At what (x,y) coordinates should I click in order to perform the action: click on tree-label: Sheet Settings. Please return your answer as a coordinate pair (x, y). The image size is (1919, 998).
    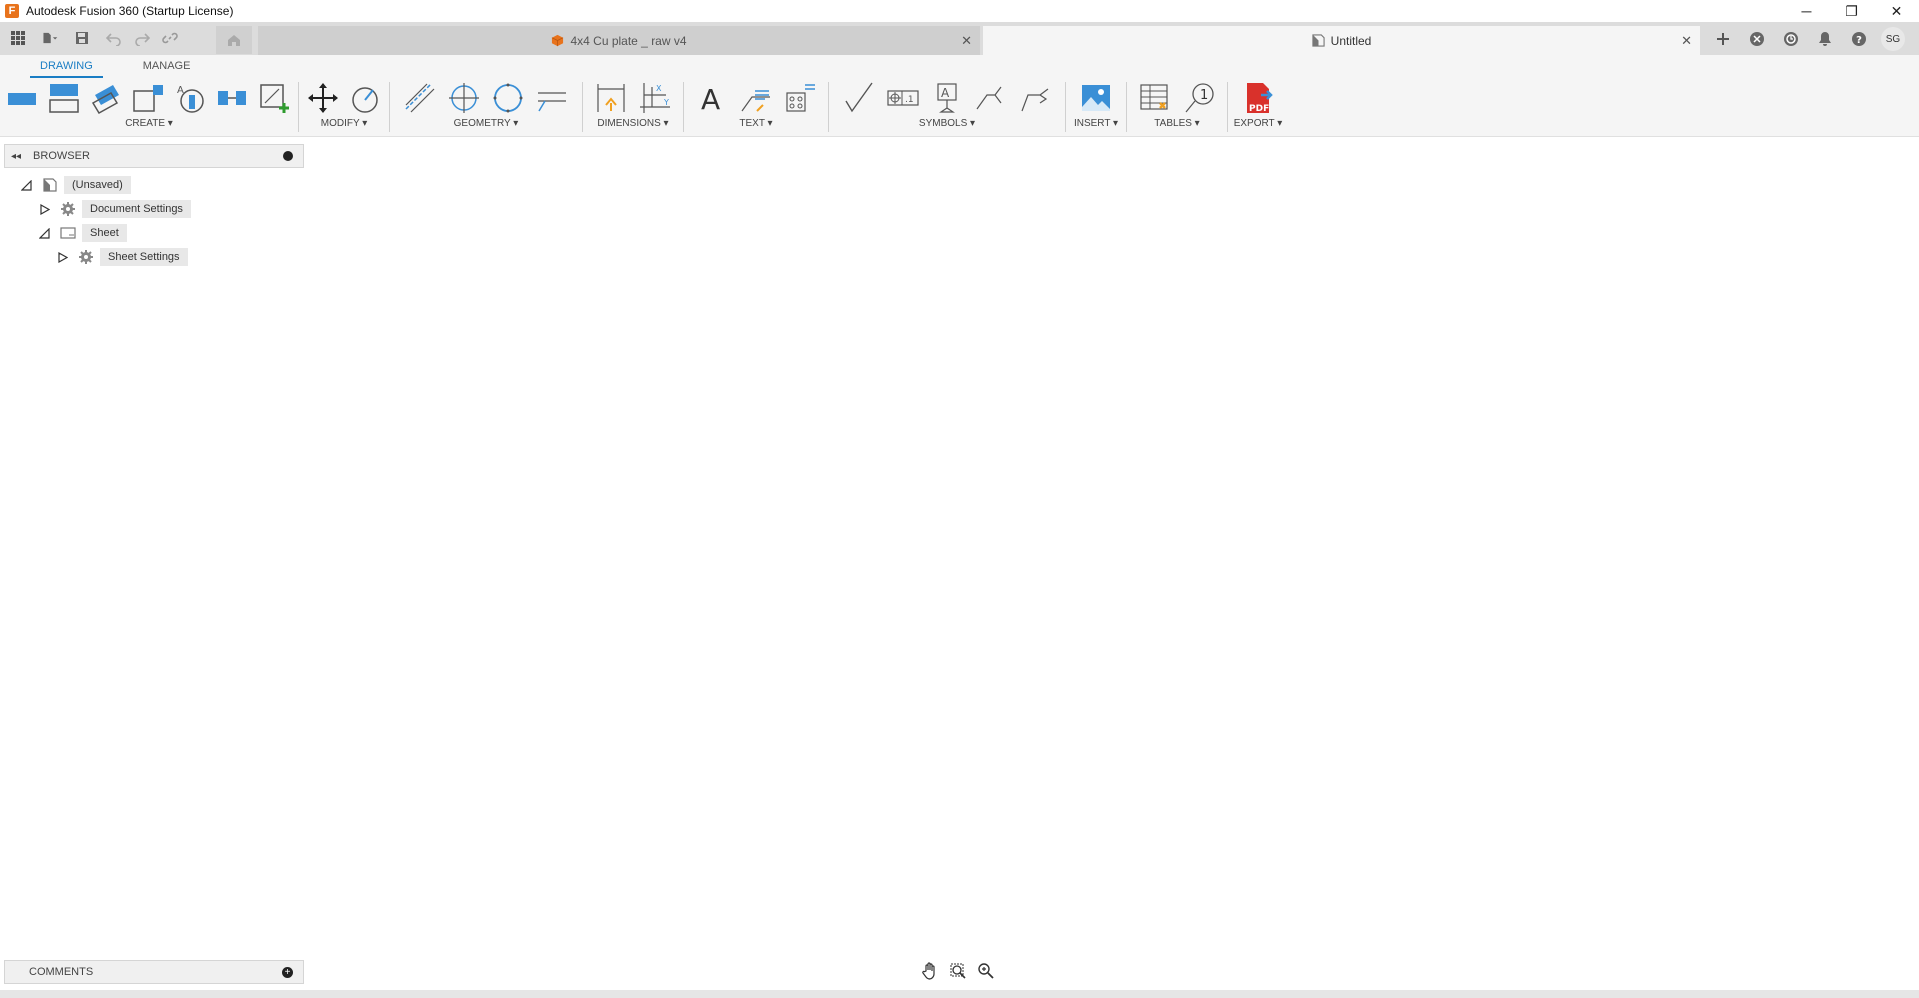
    Looking at the image, I should click on (144, 257).